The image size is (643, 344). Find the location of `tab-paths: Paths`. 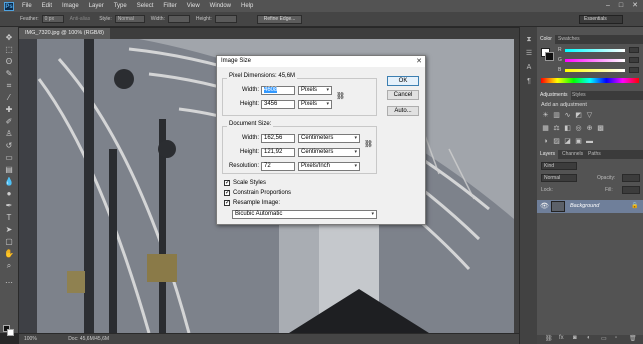

tab-paths: Paths is located at coordinates (594, 154).